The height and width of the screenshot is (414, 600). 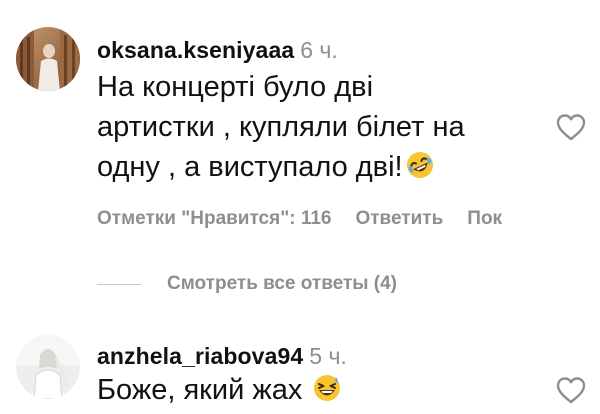 I want to click on grinning-squinting-sweat-emoji, so click(x=327, y=388).